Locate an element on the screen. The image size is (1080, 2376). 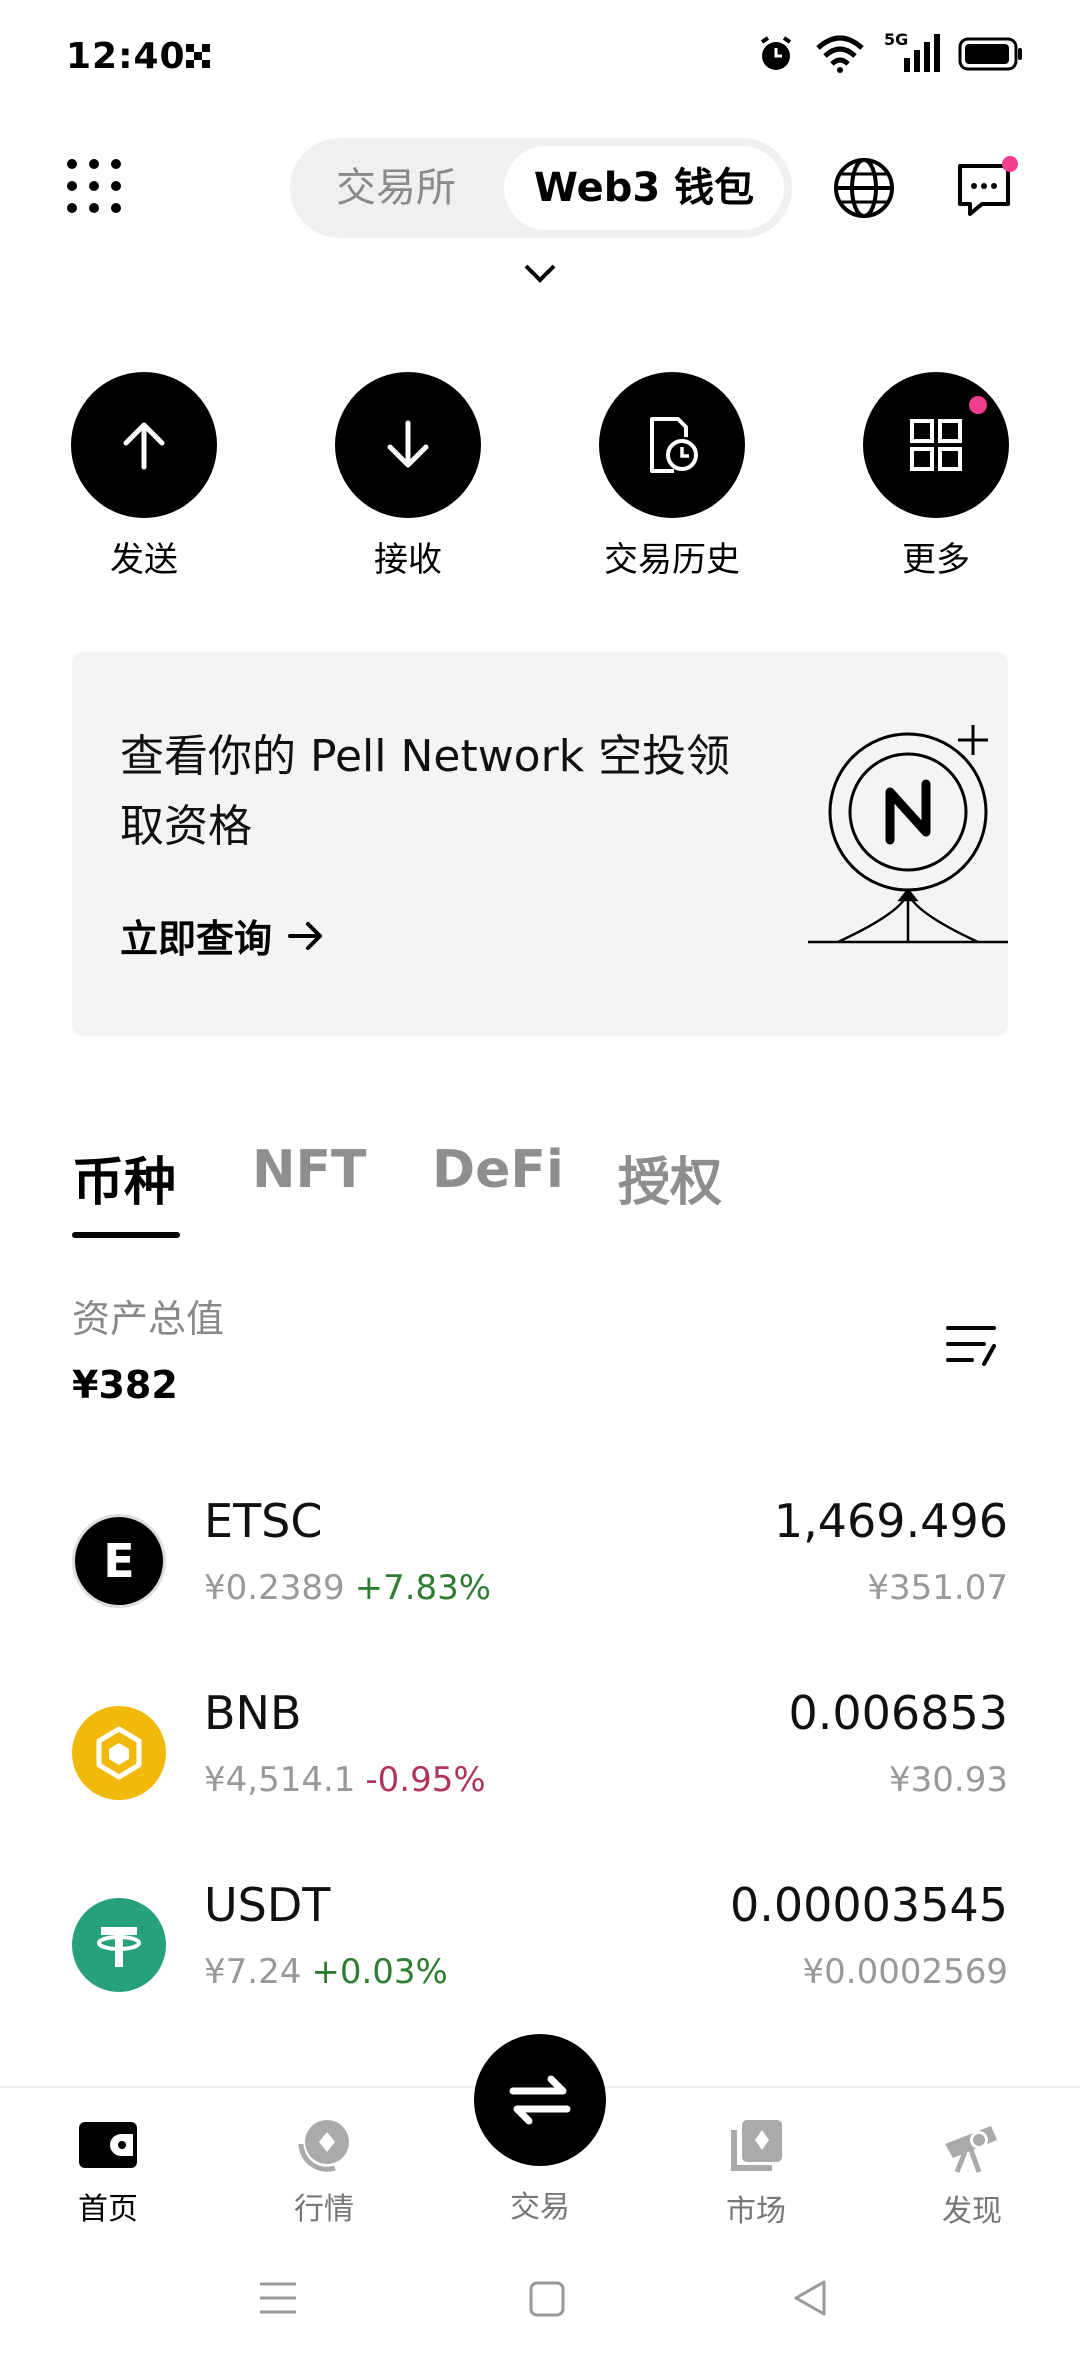
arrow-up-icon is located at coordinates (144, 446).